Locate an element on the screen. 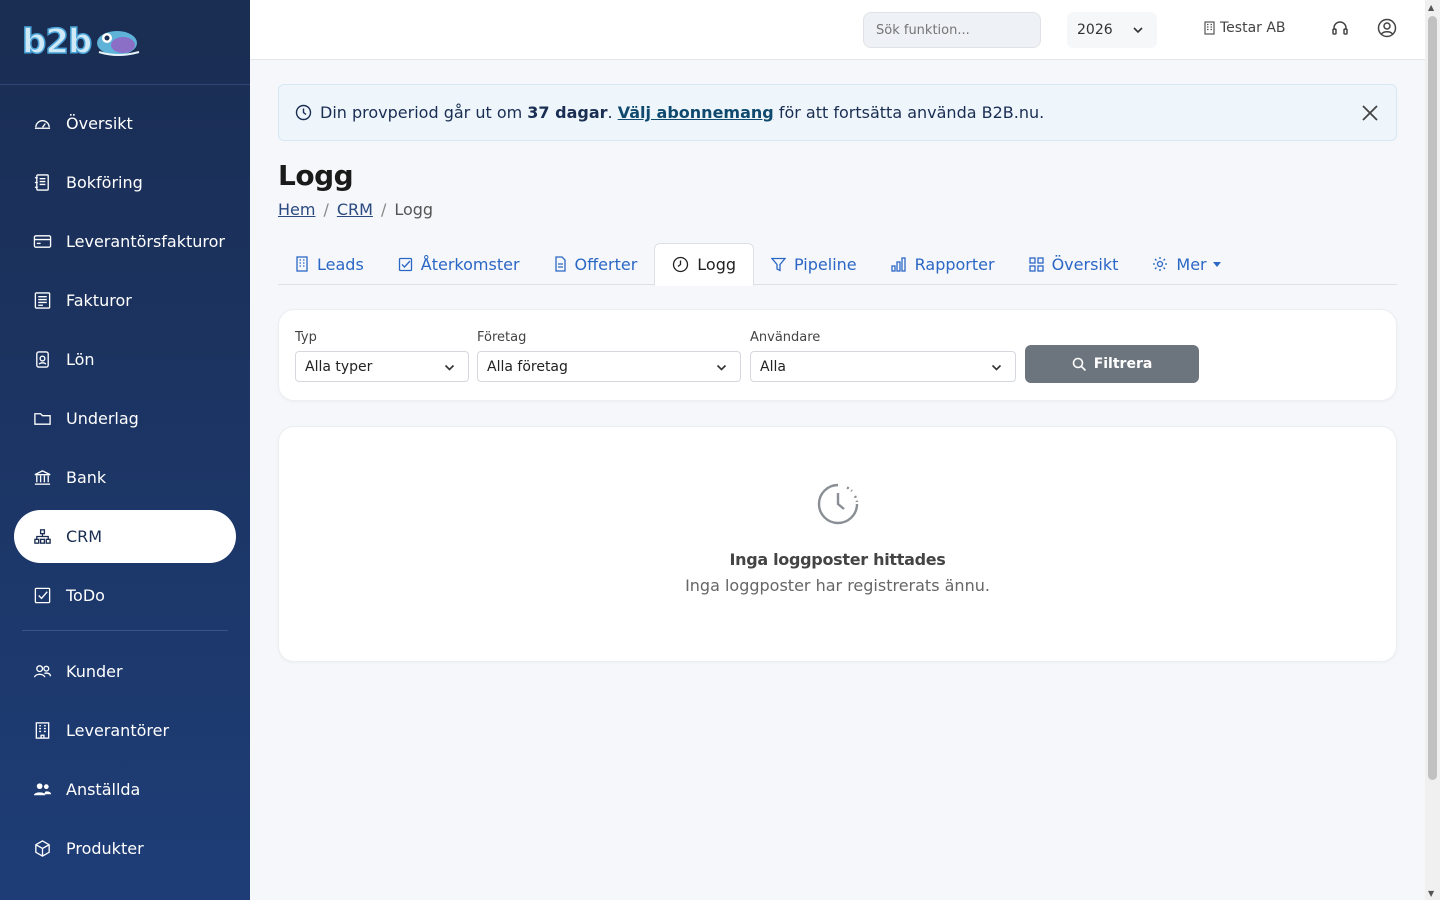  choose-subscription-link: Välj abonnemang is located at coordinates (696, 112).